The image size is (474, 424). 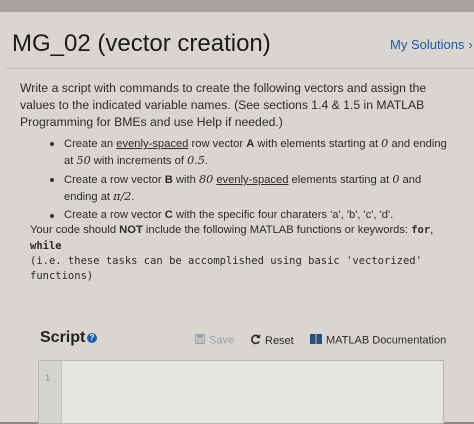 I want to click on chevron-right-icon: ›, so click(x=470, y=44).